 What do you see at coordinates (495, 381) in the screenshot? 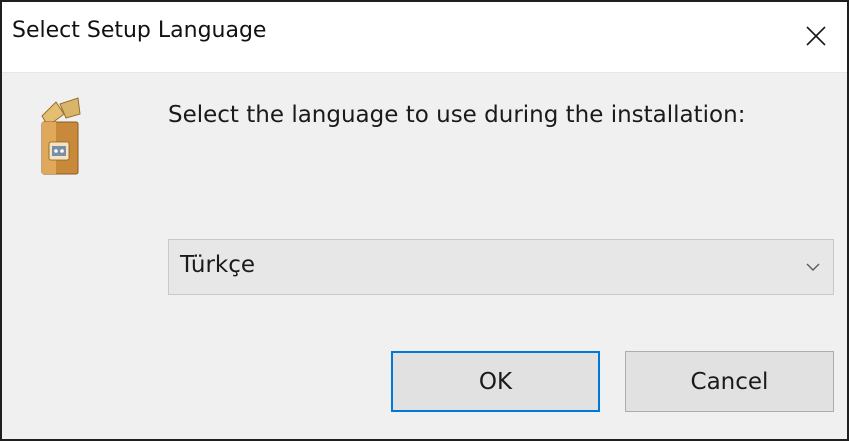
I see `ok-button: OK` at bounding box center [495, 381].